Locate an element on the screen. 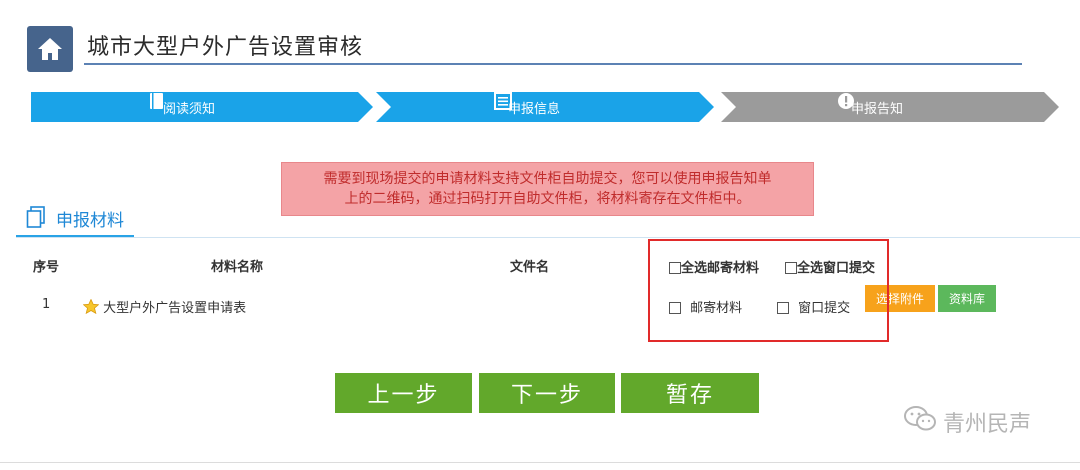  step-label: 申报信息 is located at coordinates (534, 109).